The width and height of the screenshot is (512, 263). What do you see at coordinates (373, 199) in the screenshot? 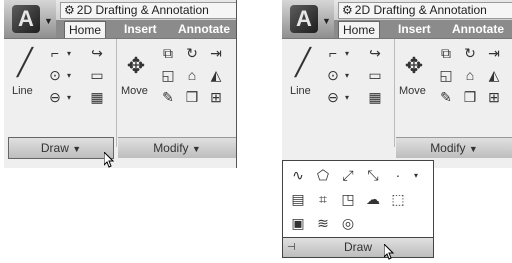
I see `revision-cloud-icon: ☁` at bounding box center [373, 199].